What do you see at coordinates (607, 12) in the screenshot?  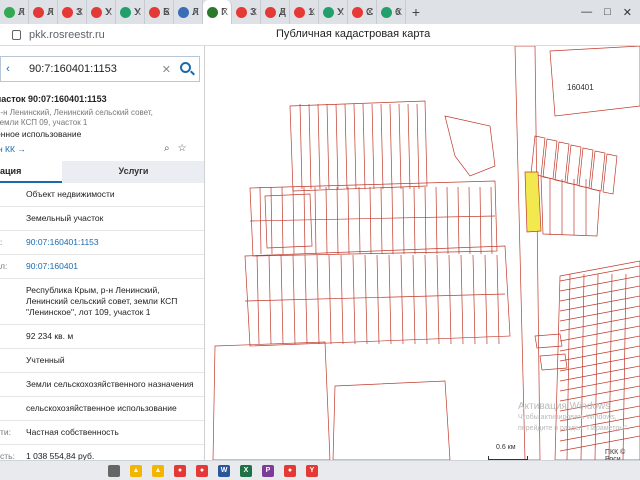 I see `maximize-button: □` at bounding box center [607, 12].